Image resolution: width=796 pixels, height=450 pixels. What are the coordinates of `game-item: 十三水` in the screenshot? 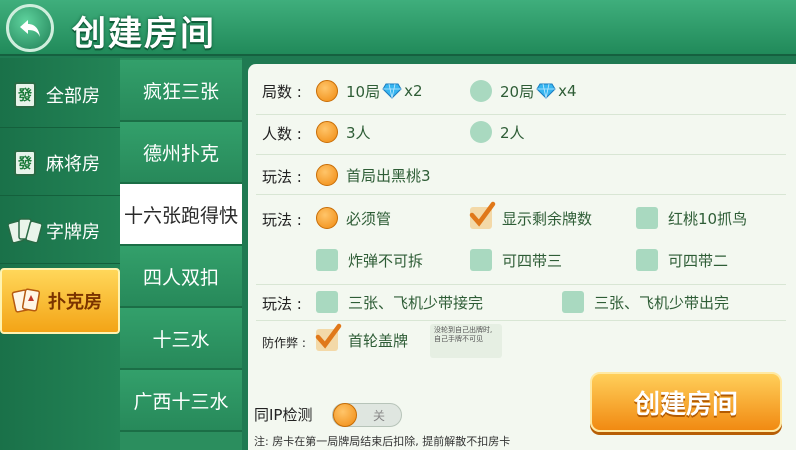 It's located at (181, 339).